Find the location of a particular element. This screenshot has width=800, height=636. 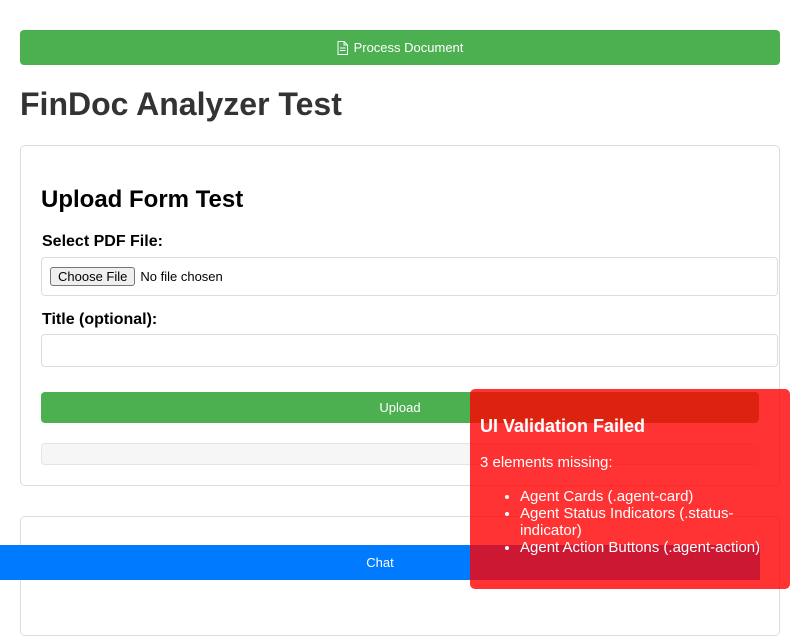

process-document-button: Process Document is located at coordinates (400, 47).